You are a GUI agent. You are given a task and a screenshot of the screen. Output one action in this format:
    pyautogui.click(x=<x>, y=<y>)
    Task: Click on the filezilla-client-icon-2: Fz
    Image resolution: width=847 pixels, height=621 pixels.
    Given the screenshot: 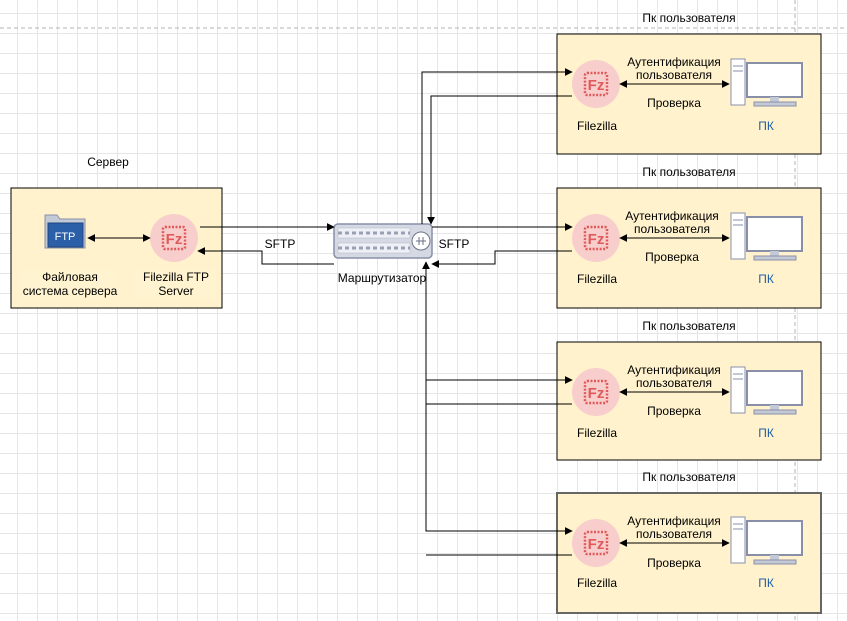 What is the action you would take?
    pyautogui.click(x=596, y=238)
    